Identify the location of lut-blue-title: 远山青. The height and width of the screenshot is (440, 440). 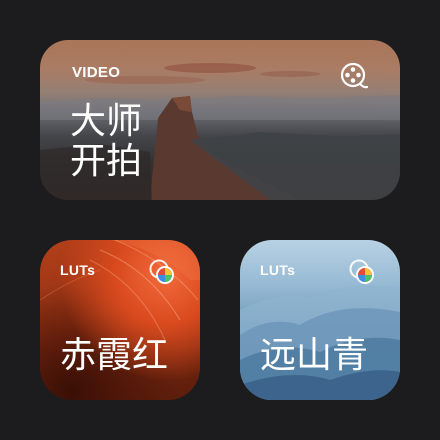
(314, 355).